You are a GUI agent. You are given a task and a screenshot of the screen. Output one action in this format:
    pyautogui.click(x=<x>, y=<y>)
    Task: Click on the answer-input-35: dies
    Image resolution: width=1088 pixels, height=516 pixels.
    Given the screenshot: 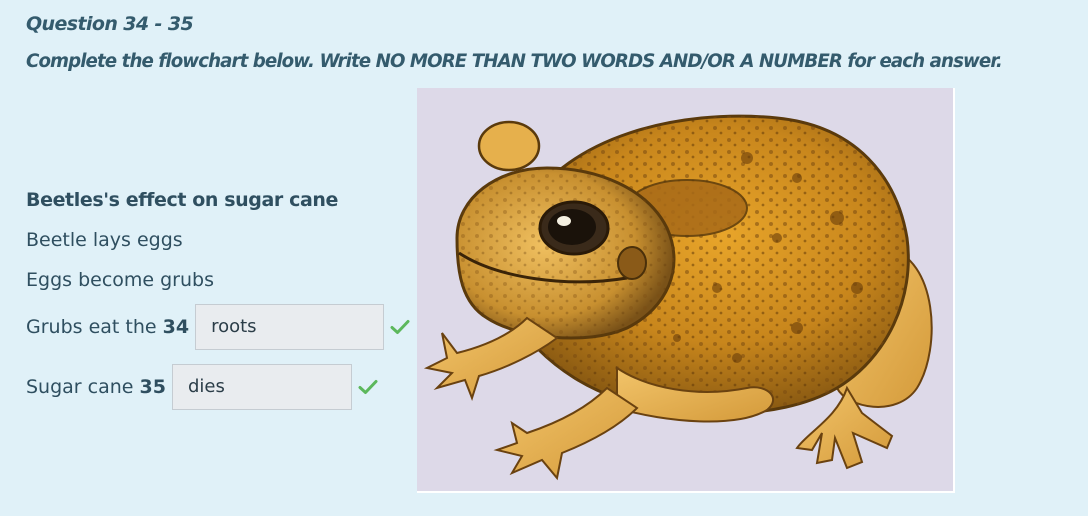 What is the action you would take?
    pyautogui.click(x=261, y=387)
    